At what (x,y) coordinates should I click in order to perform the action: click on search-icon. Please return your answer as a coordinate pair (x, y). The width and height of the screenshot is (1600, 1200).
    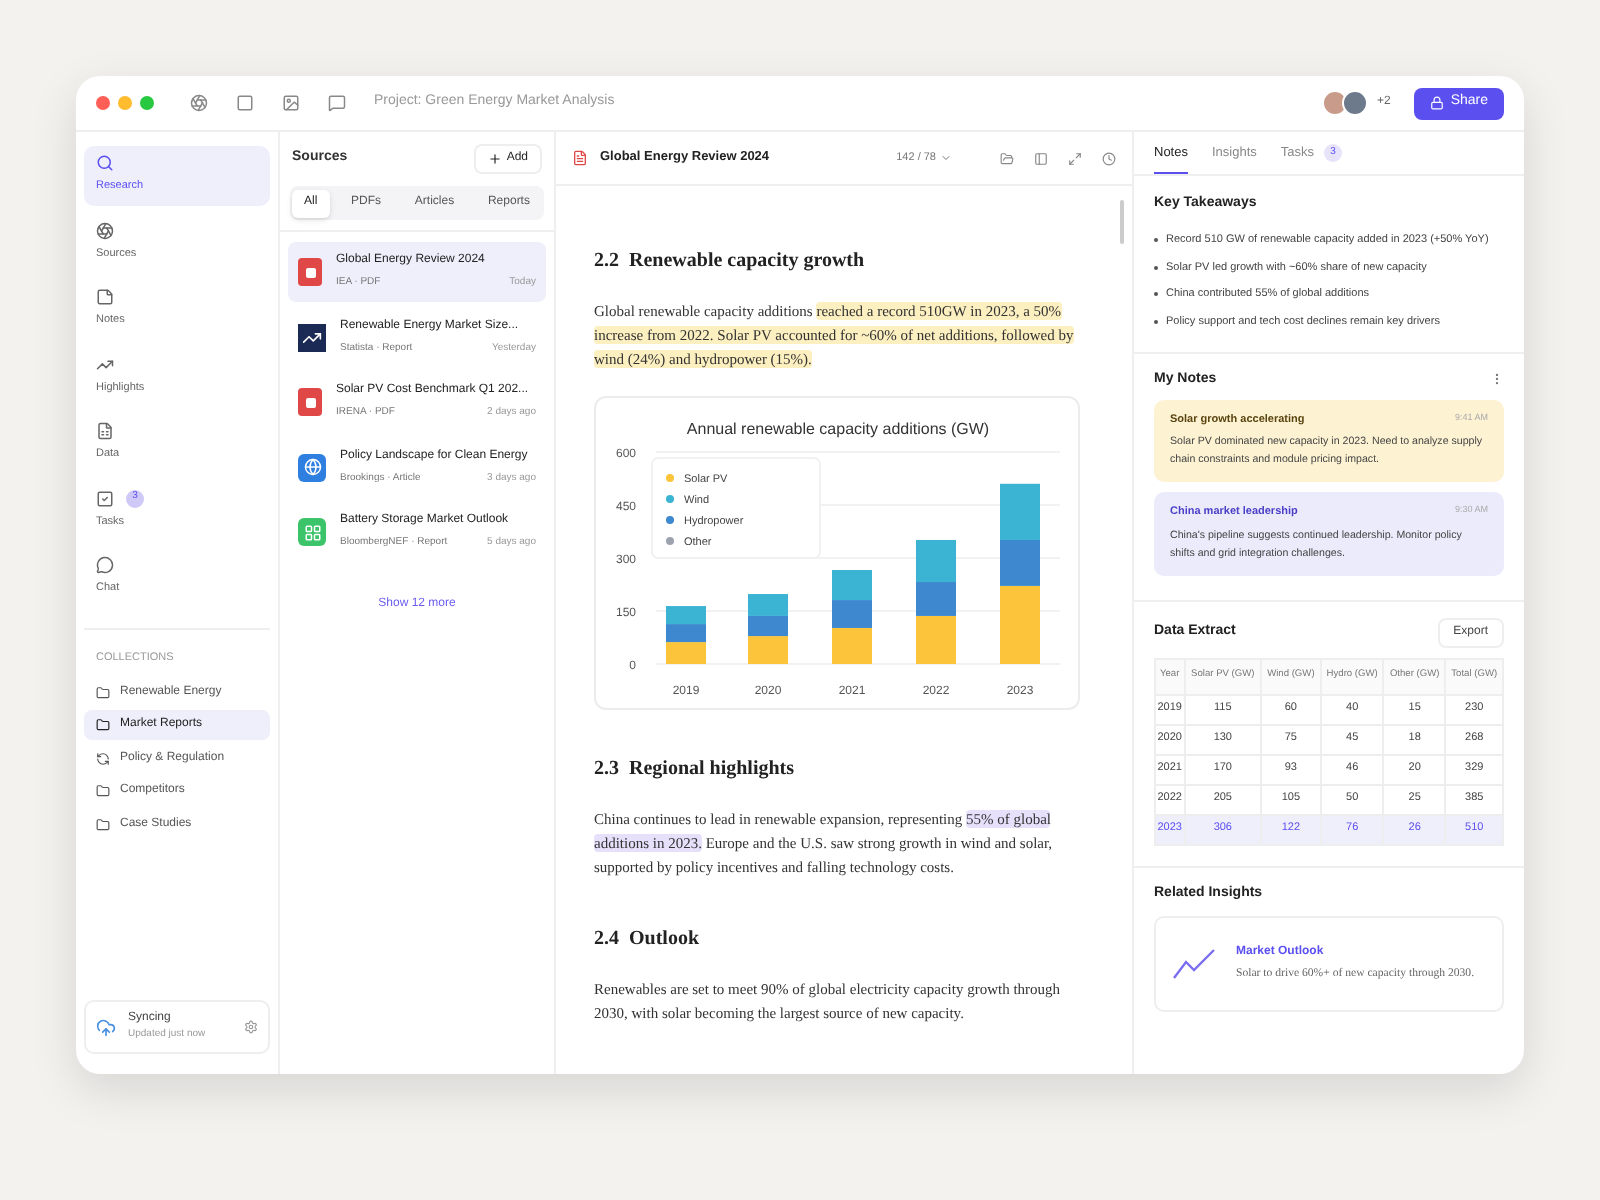
    Looking at the image, I should click on (105, 163).